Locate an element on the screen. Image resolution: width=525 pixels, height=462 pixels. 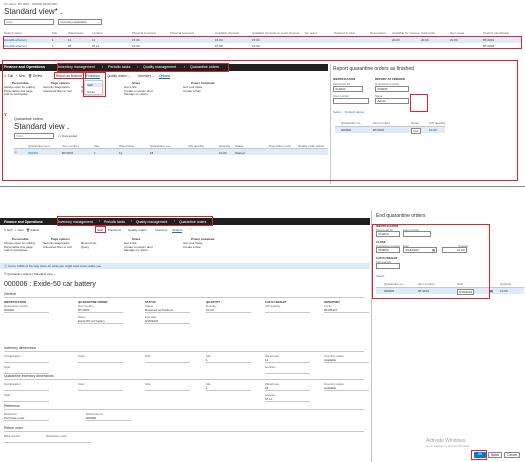
ribbon-item: Add to workspace is located at coordinates (16, 250).